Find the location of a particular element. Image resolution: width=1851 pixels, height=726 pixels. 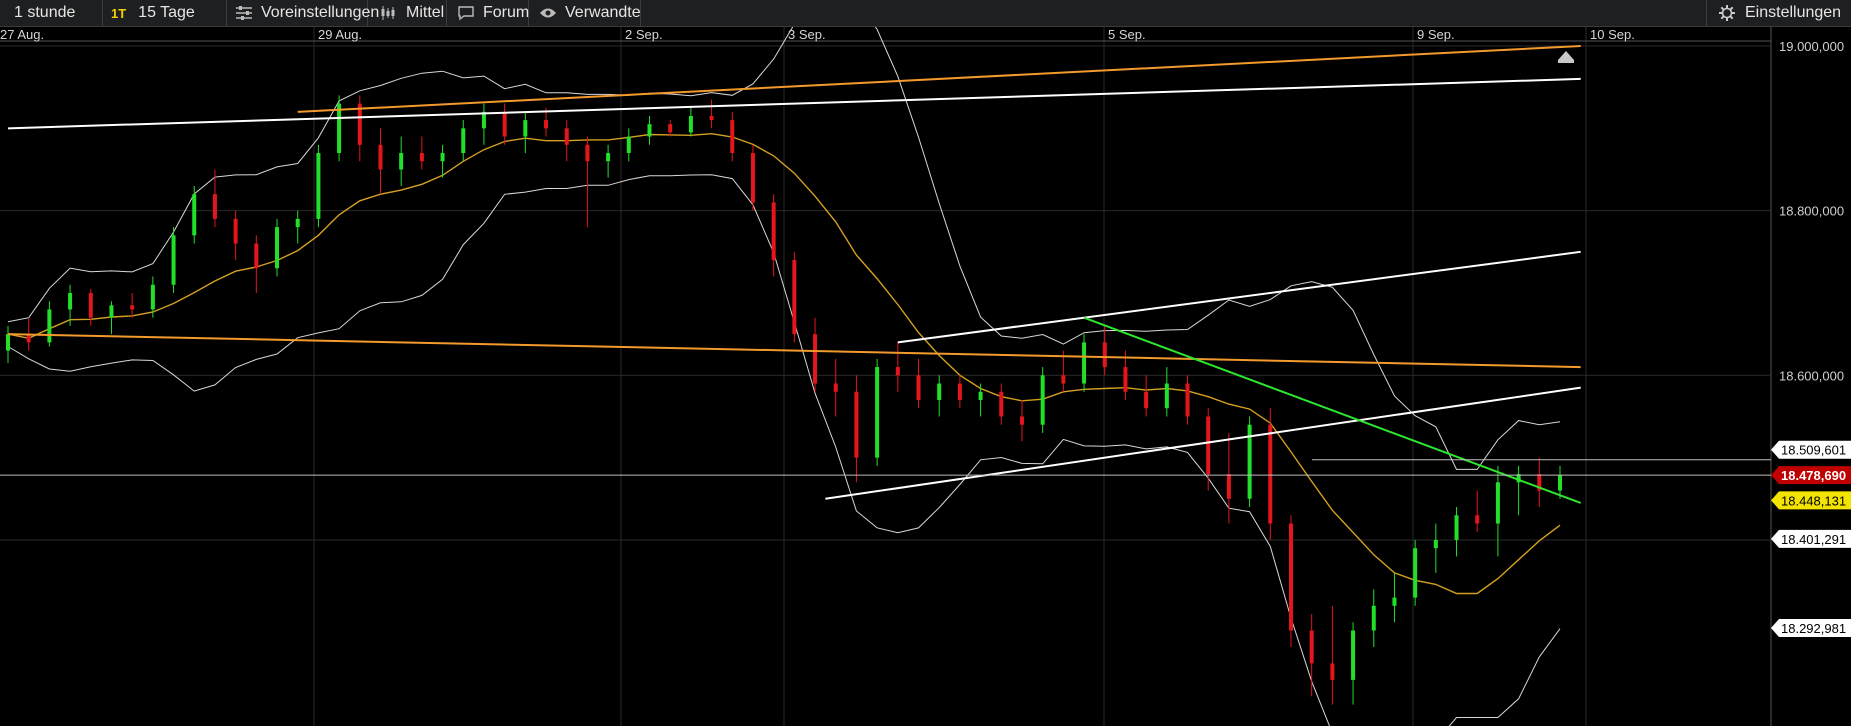

indicator-button: Mittel is located at coordinates (407, 13).